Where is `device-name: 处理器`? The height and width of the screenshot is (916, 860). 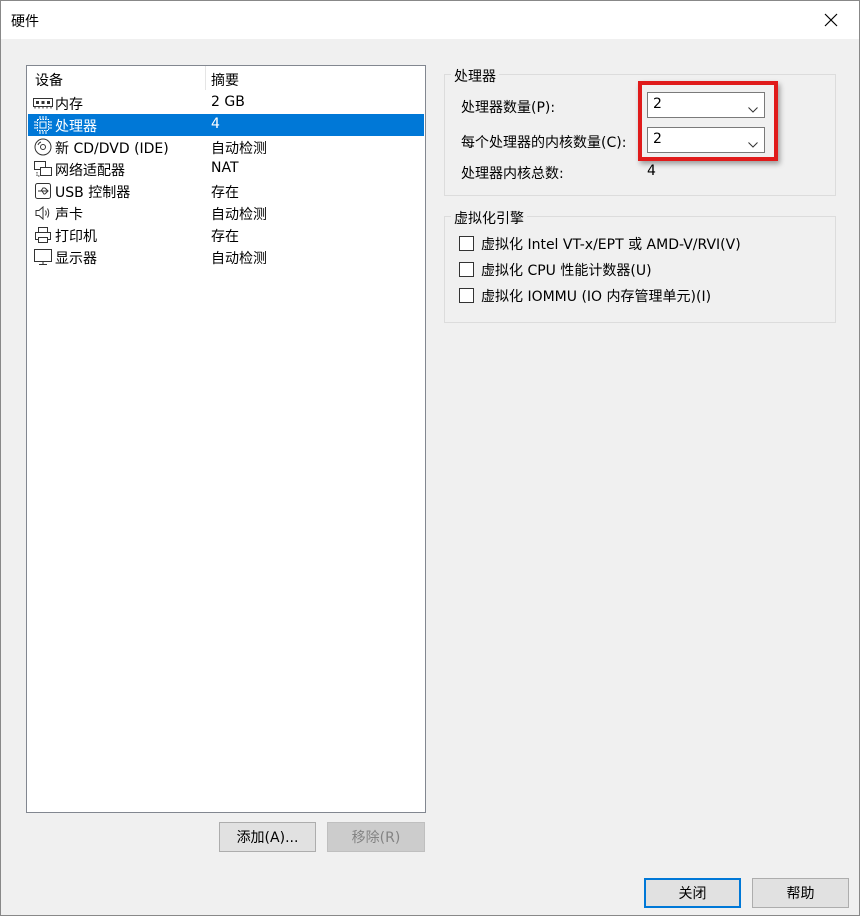
device-name: 处理器 is located at coordinates (76, 127).